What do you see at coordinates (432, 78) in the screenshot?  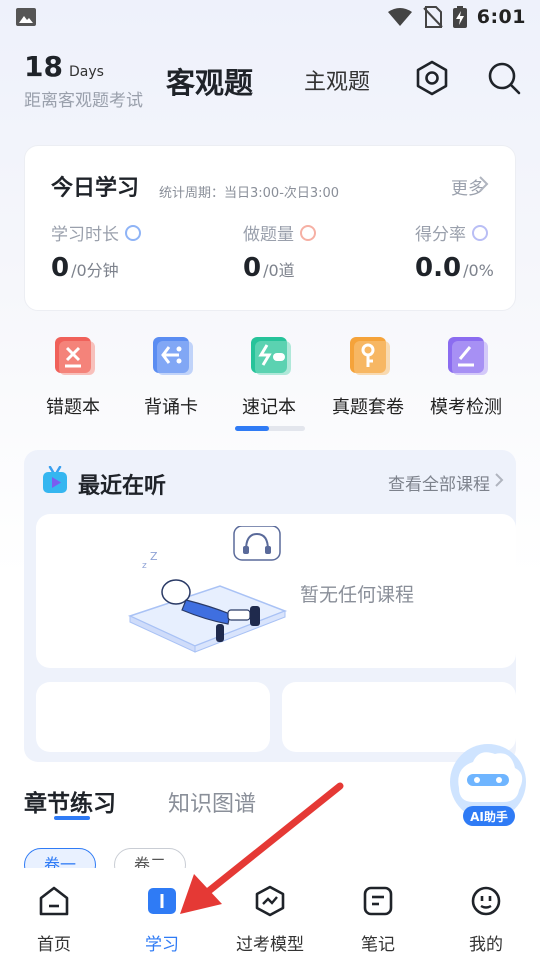 I see `settings-icon` at bounding box center [432, 78].